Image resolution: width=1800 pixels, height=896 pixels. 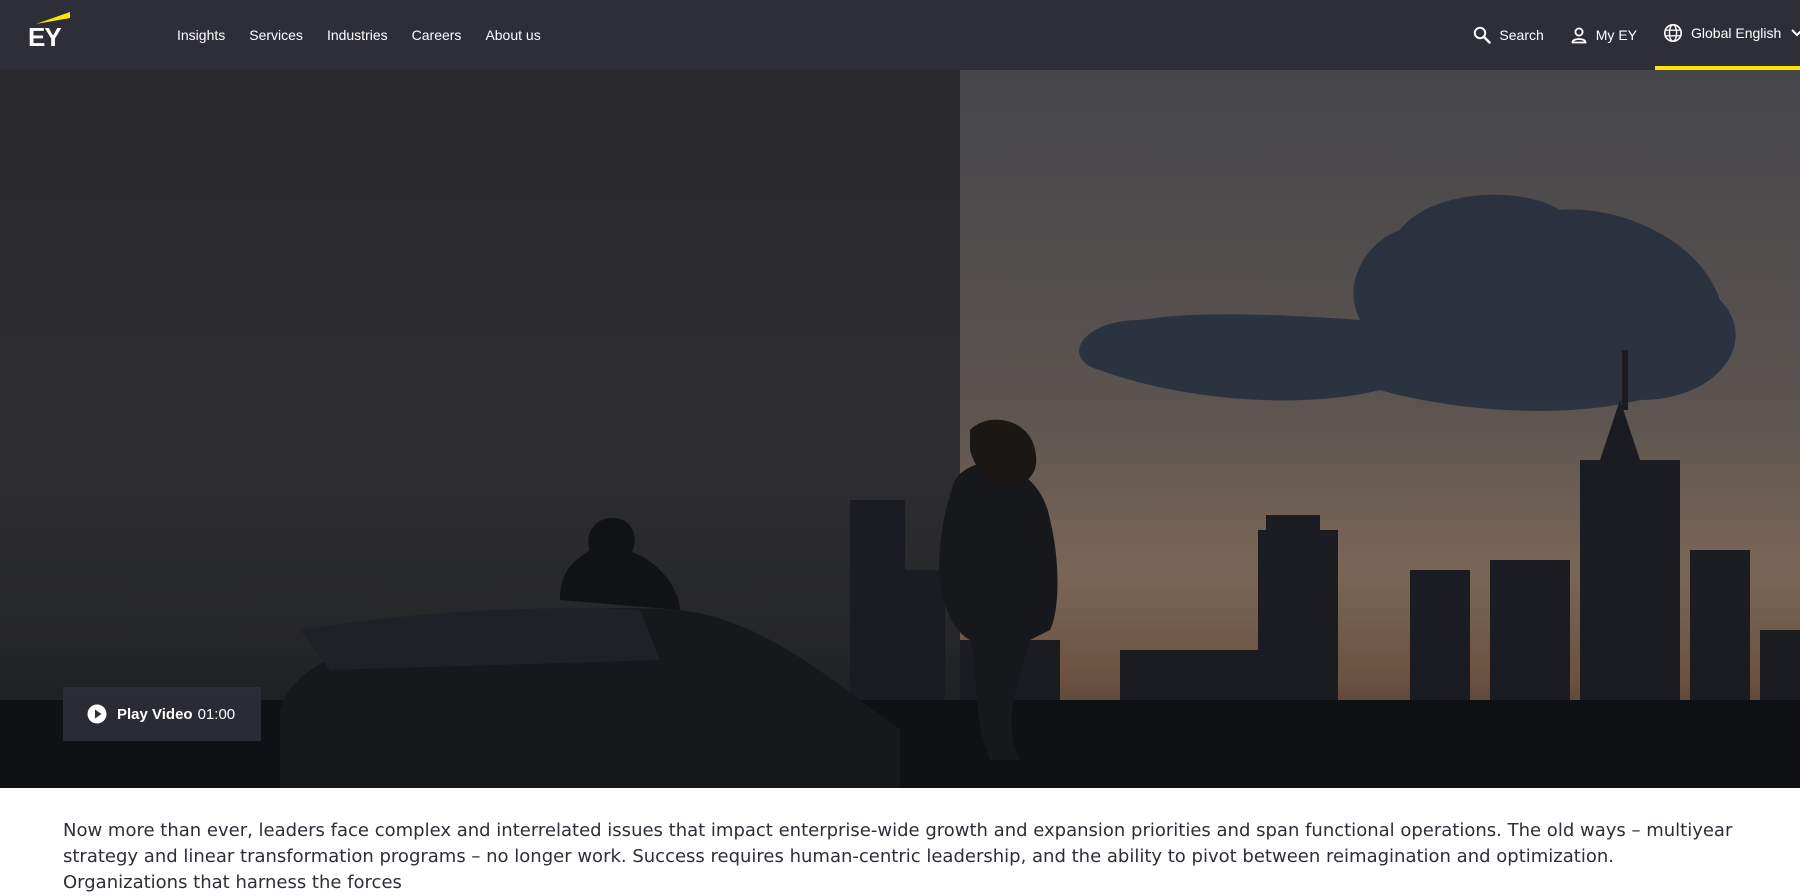 What do you see at coordinates (437, 35) in the screenshot?
I see `nav-item-careers: Careers` at bounding box center [437, 35].